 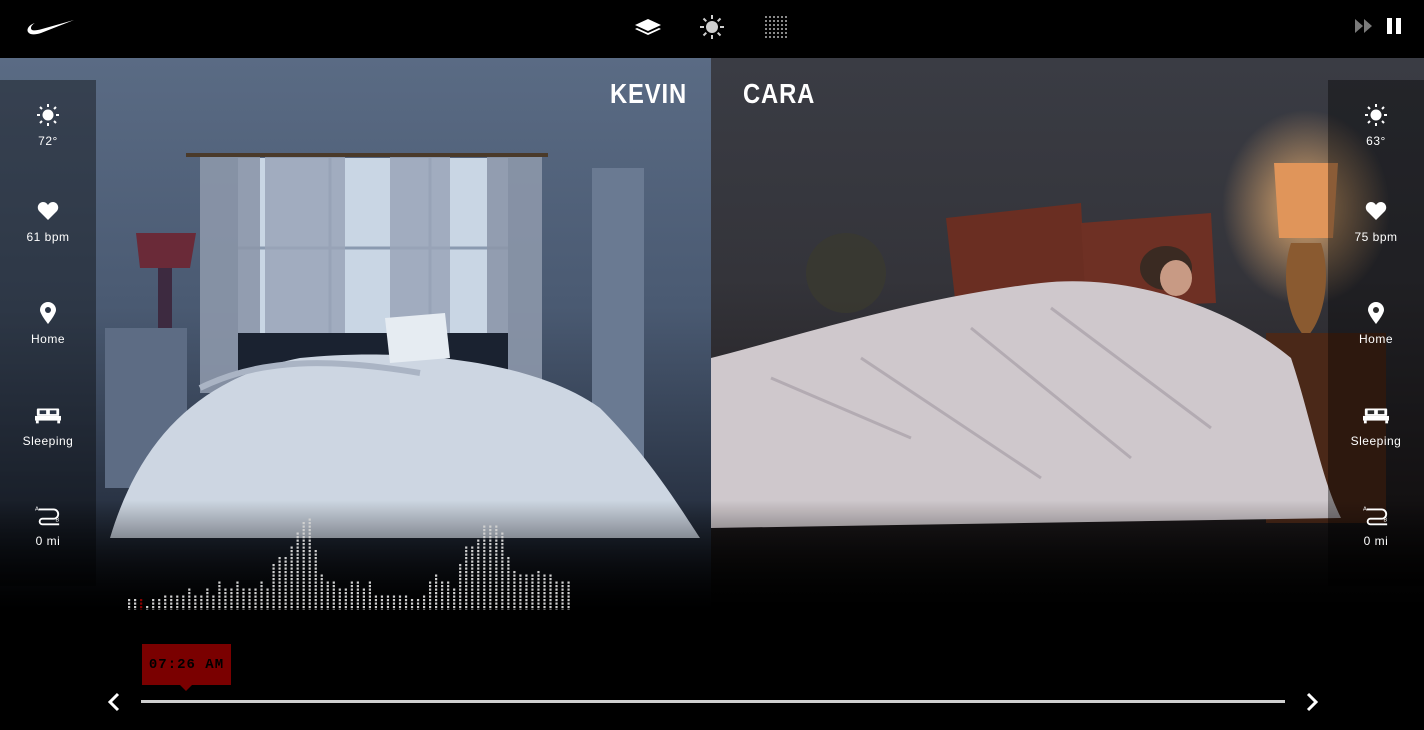 I want to click on grid-icon, so click(x=776, y=27).